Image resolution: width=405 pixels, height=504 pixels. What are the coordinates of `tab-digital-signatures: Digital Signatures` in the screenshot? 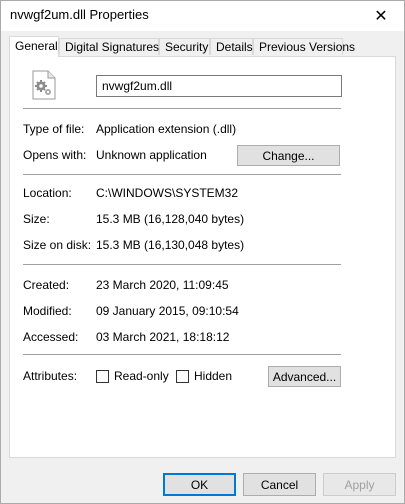 It's located at (109, 46).